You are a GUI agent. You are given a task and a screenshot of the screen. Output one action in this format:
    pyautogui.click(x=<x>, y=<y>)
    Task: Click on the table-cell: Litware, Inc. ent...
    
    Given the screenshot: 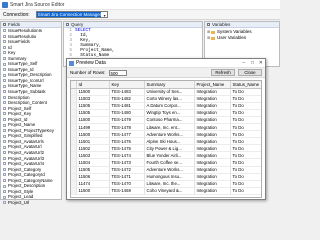 What is the action you would take?
    pyautogui.click(x=169, y=127)
    